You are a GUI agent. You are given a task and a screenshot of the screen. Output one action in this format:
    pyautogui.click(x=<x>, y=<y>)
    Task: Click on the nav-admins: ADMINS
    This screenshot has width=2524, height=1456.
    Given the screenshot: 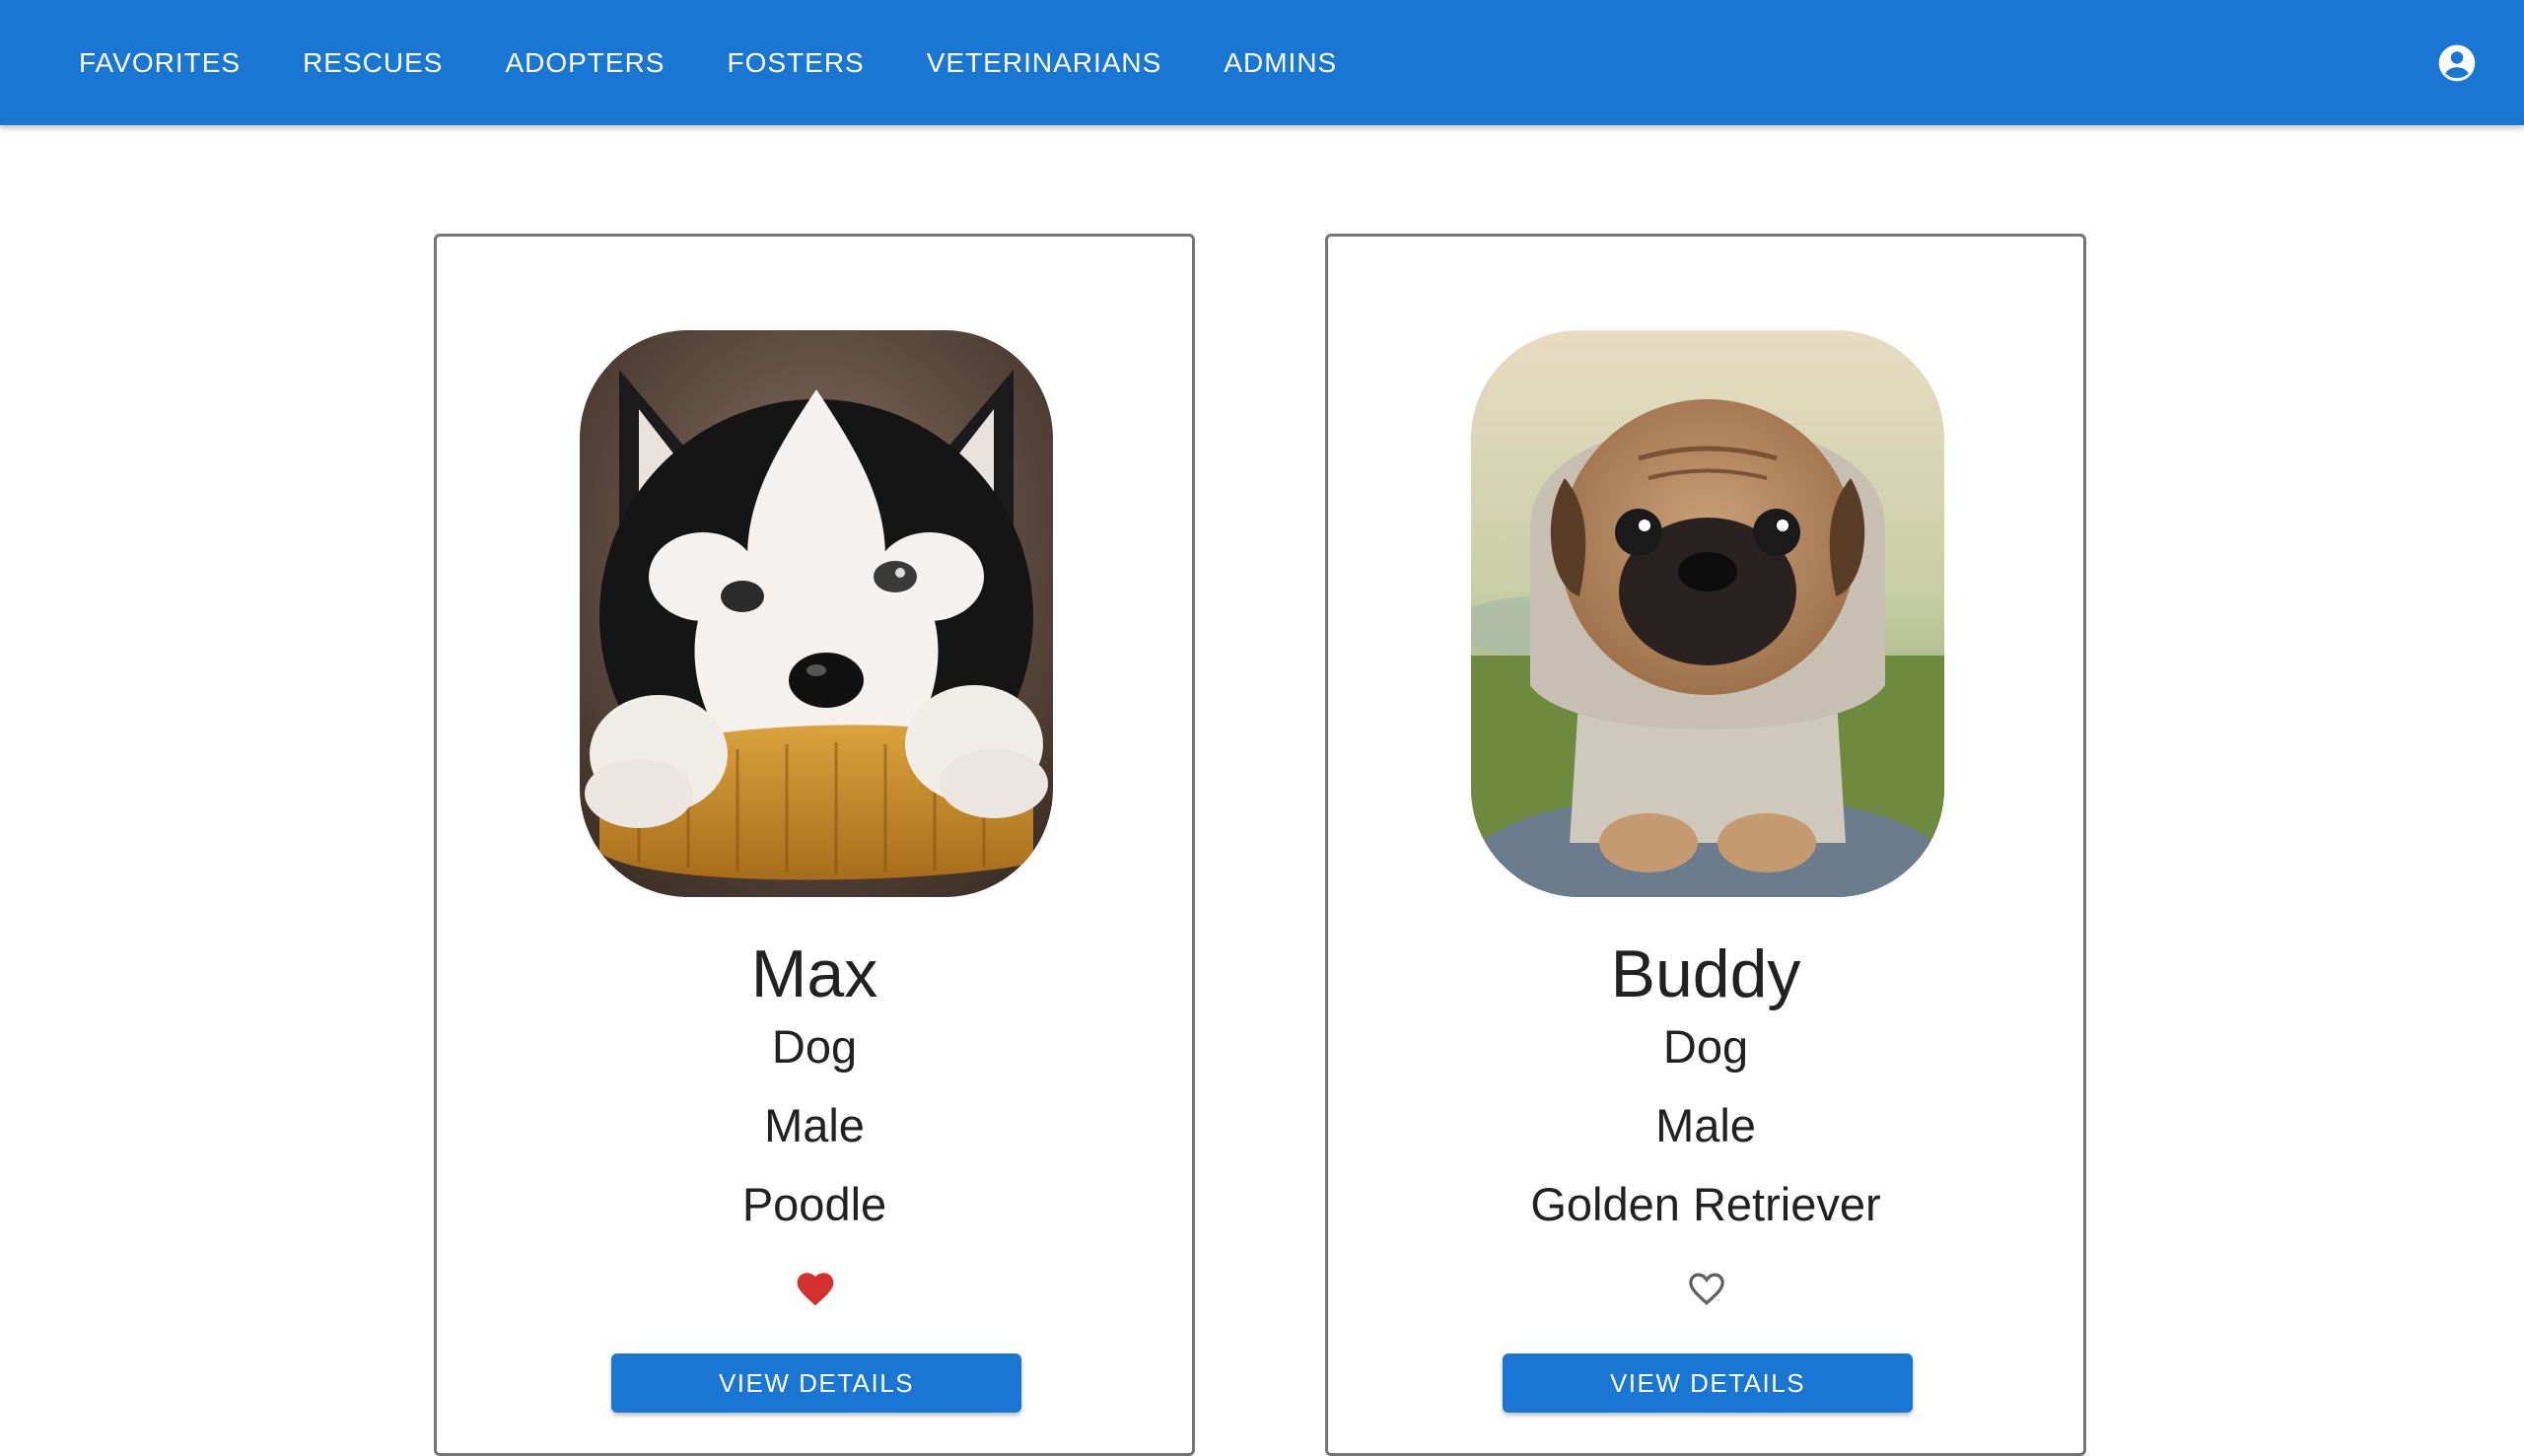 What is the action you would take?
    pyautogui.click(x=1281, y=63)
    